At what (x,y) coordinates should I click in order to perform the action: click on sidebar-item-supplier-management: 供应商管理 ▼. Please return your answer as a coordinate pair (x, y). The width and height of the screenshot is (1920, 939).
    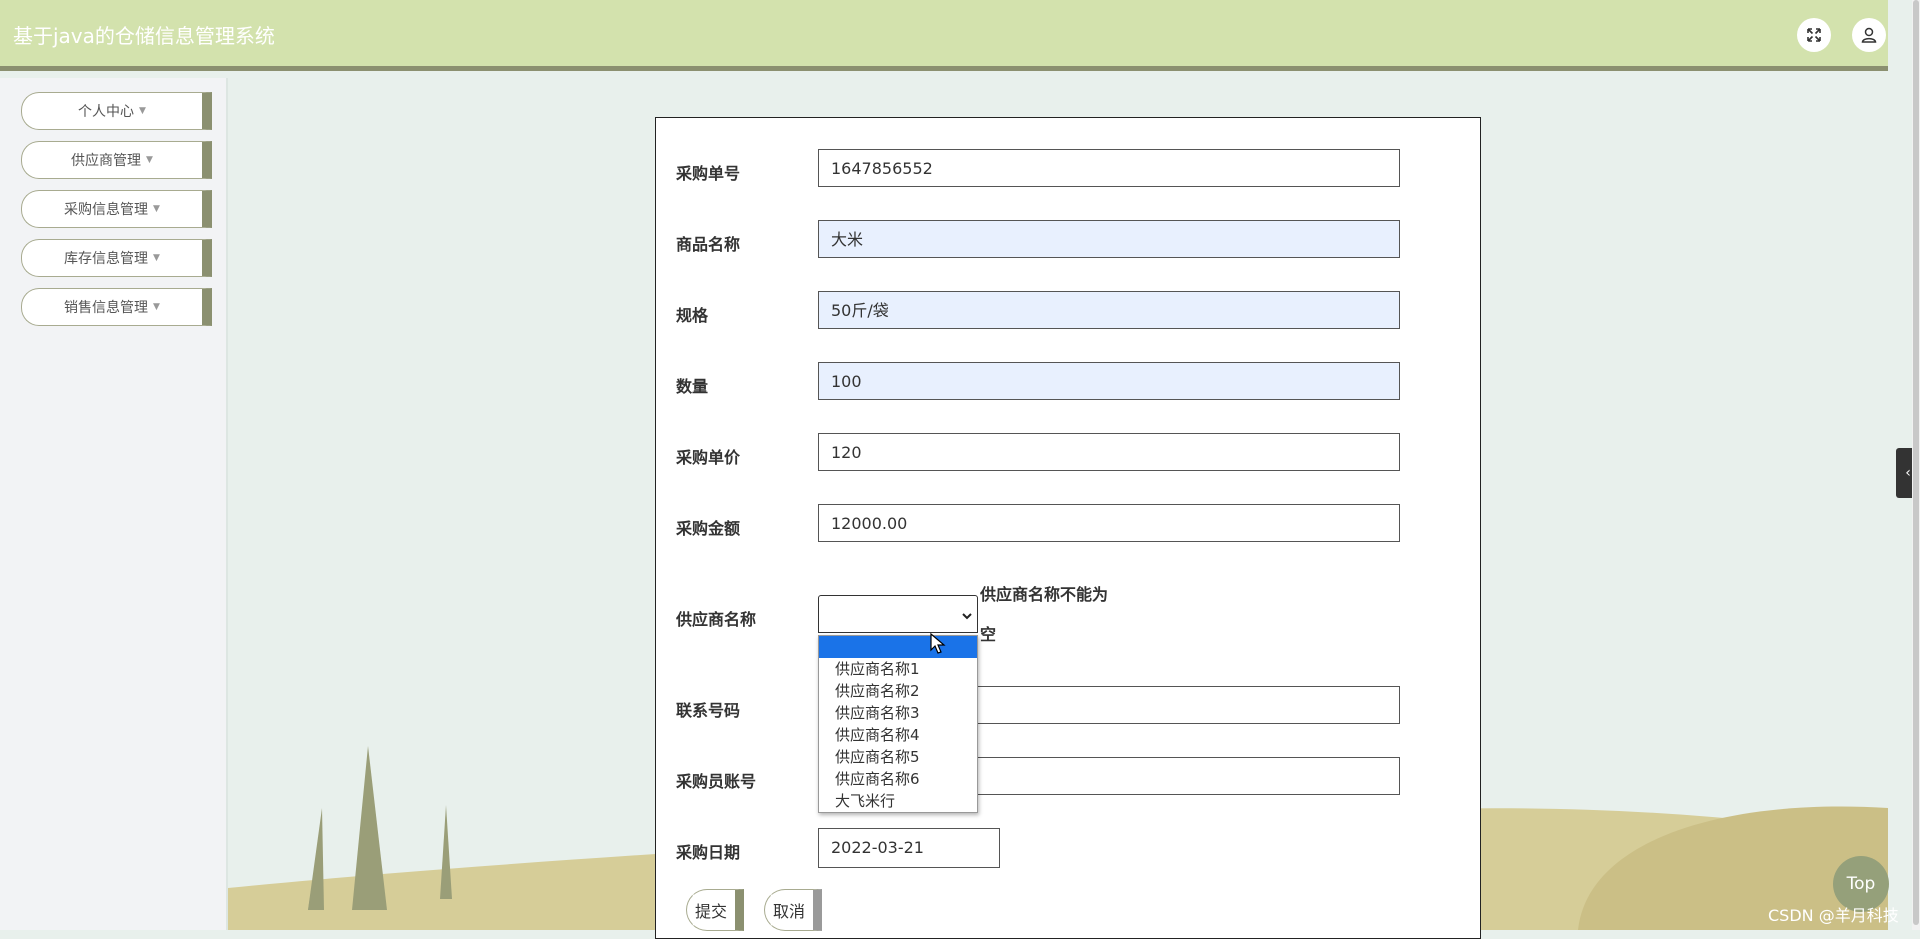
    Looking at the image, I should click on (116, 160).